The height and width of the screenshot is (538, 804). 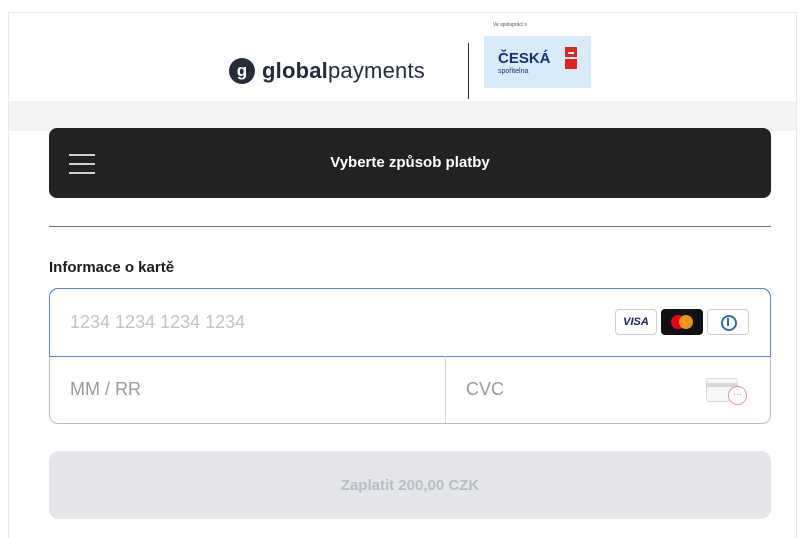 What do you see at coordinates (105, 389) in the screenshot?
I see `expiry-placeholder: MM / RR` at bounding box center [105, 389].